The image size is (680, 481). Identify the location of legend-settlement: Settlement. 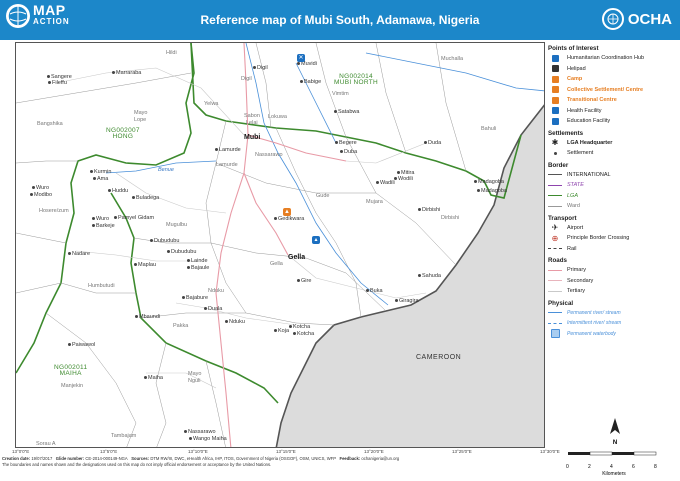
(613, 153).